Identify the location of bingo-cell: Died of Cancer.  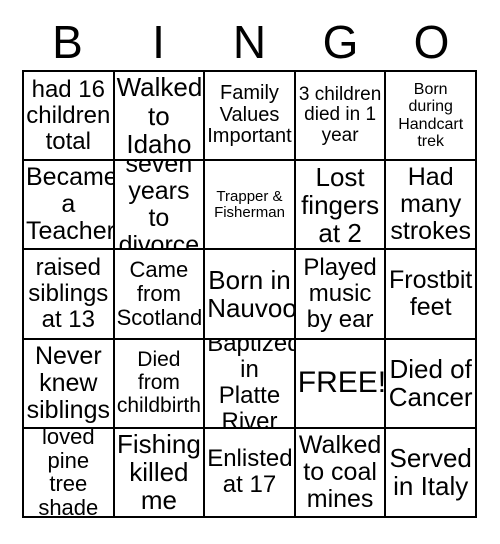
(431, 384).